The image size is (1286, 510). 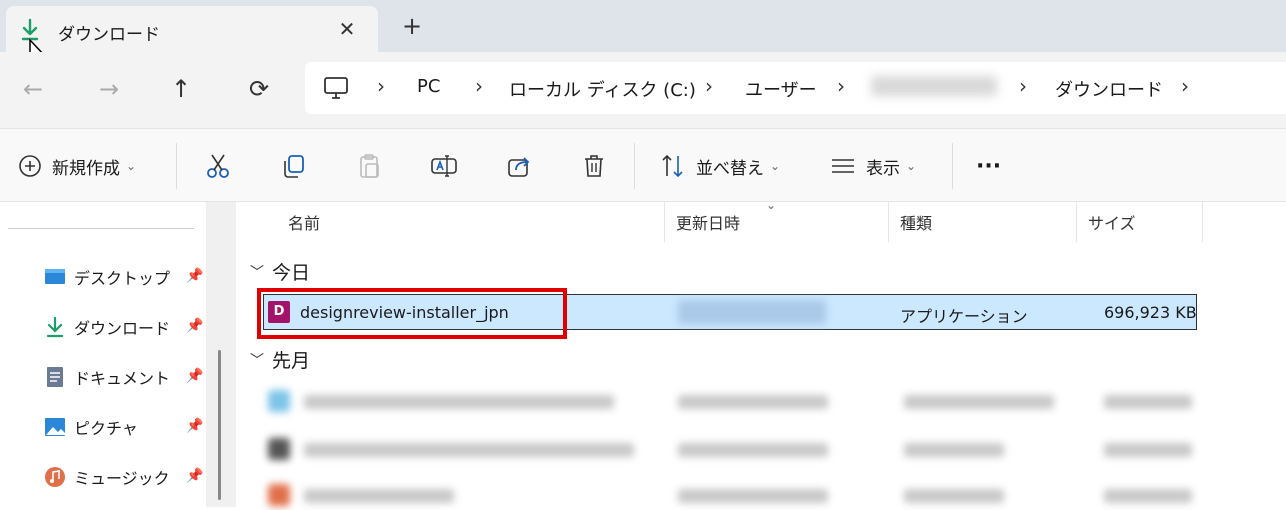 What do you see at coordinates (964, 316) in the screenshot?
I see `file-type: アプリケーション` at bounding box center [964, 316].